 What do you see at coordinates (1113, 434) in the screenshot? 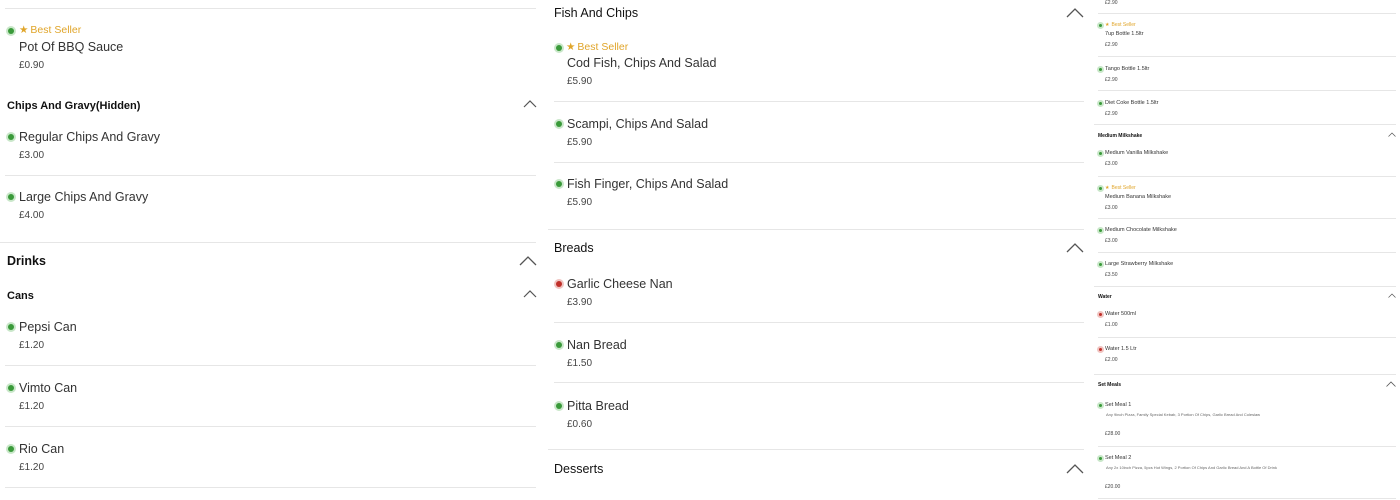
I see `item-price: £28.00` at bounding box center [1113, 434].